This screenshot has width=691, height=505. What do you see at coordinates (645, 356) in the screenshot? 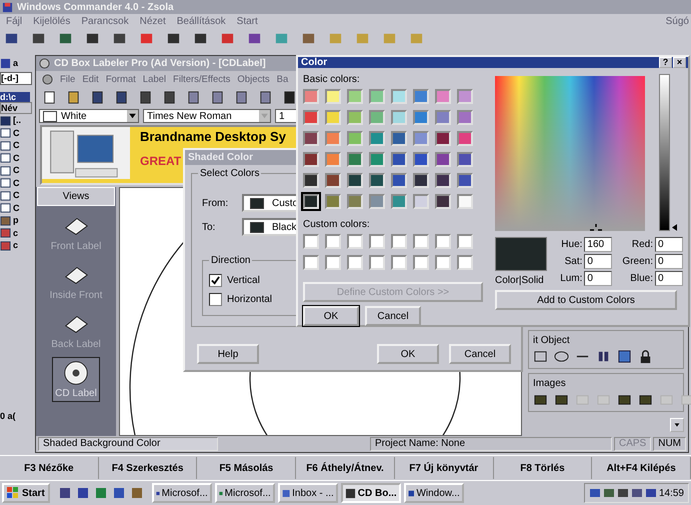
I see `lock-icon` at bounding box center [645, 356].